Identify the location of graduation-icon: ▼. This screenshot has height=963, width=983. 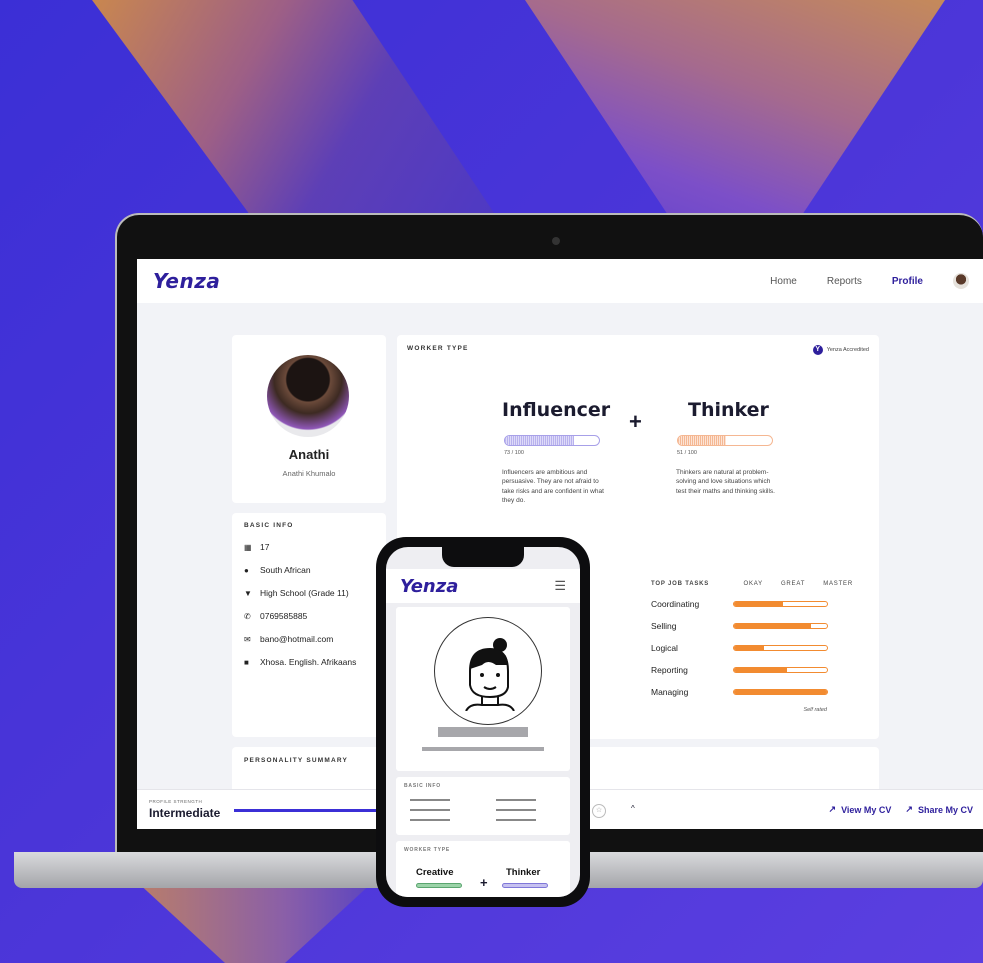
(248, 593).